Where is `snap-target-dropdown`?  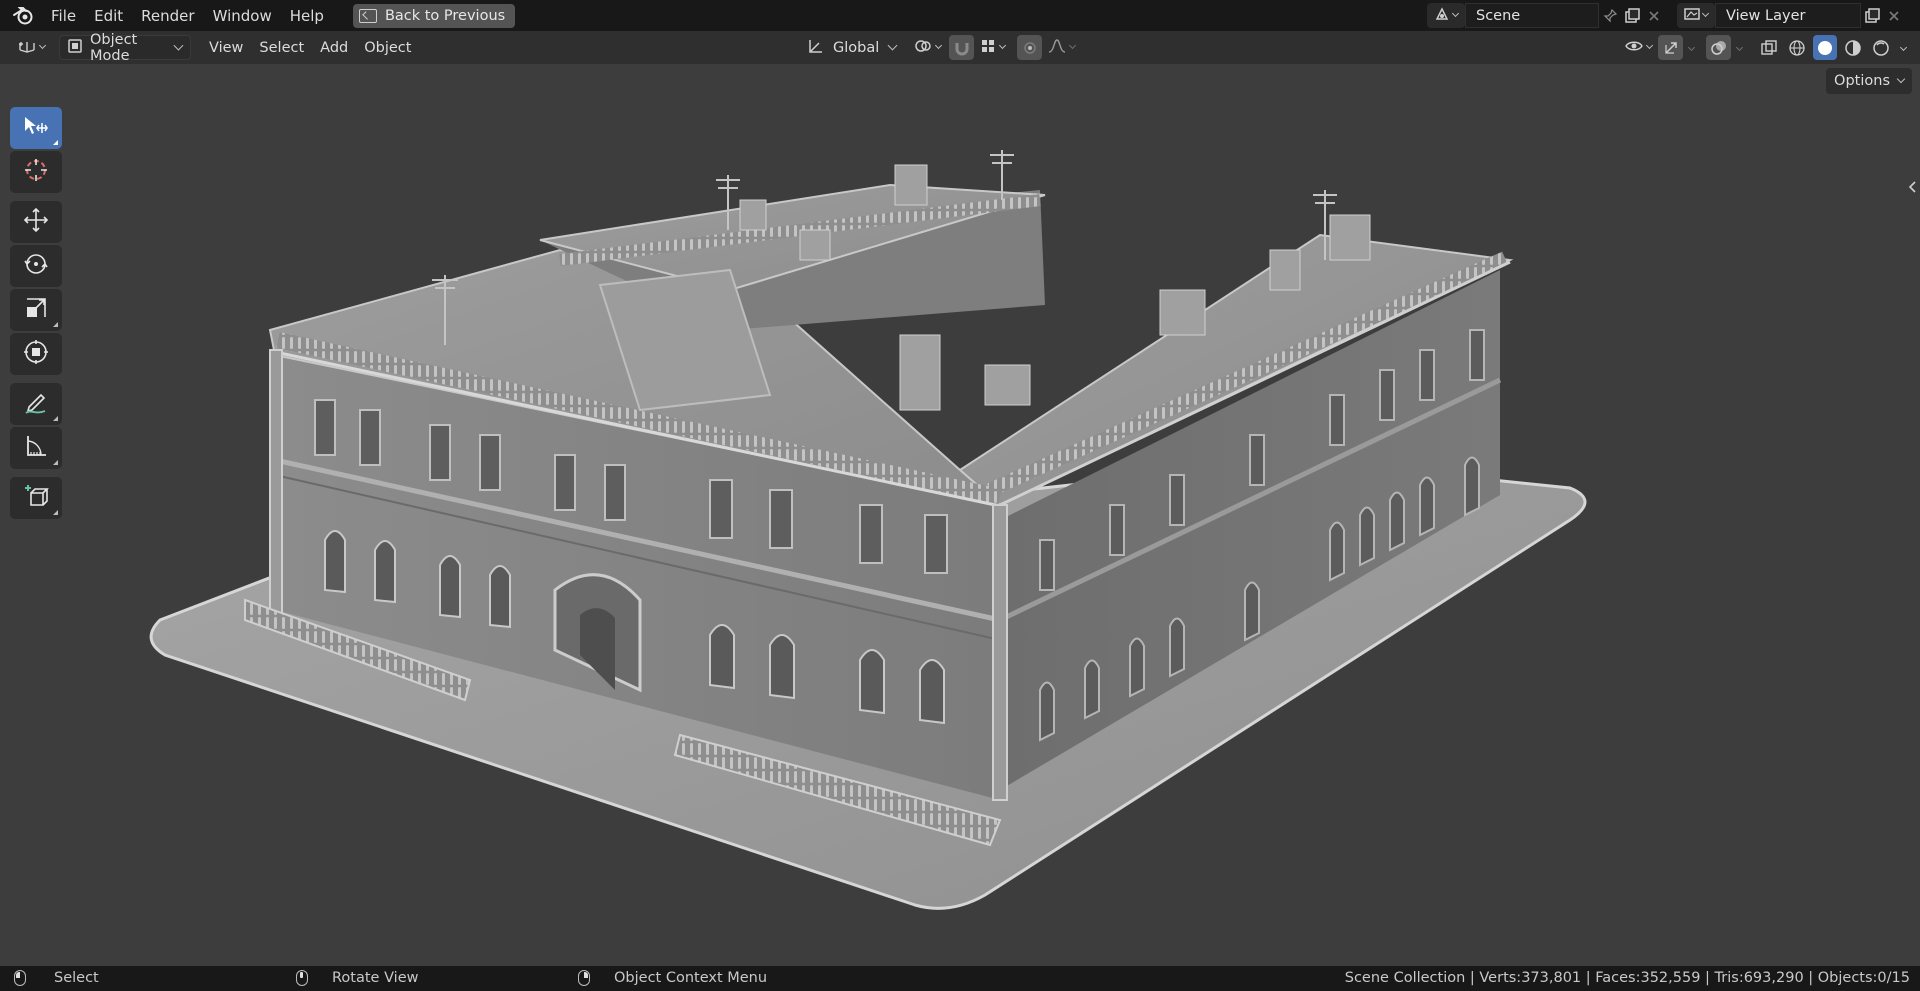
snap-target-dropdown is located at coordinates (992, 47).